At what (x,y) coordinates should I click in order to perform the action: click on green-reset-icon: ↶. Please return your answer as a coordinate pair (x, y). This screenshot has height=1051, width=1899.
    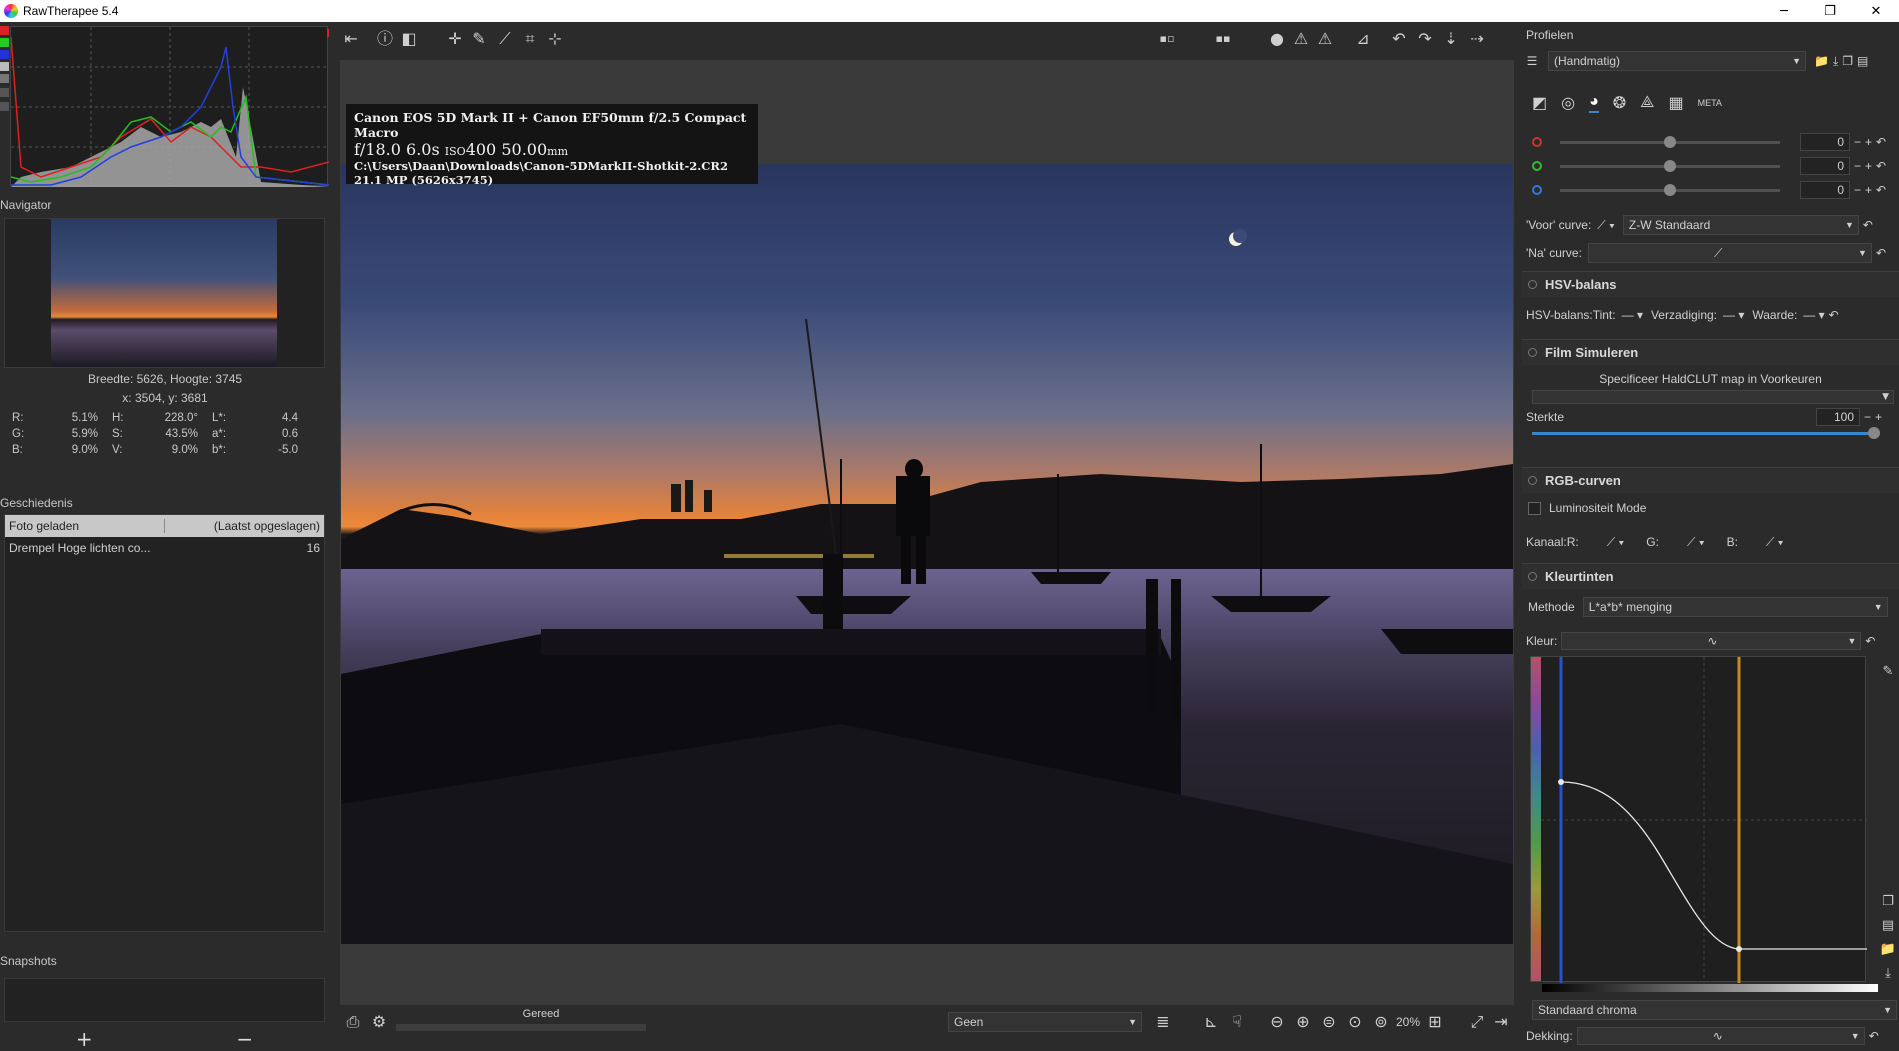
    Looking at the image, I should click on (1881, 166).